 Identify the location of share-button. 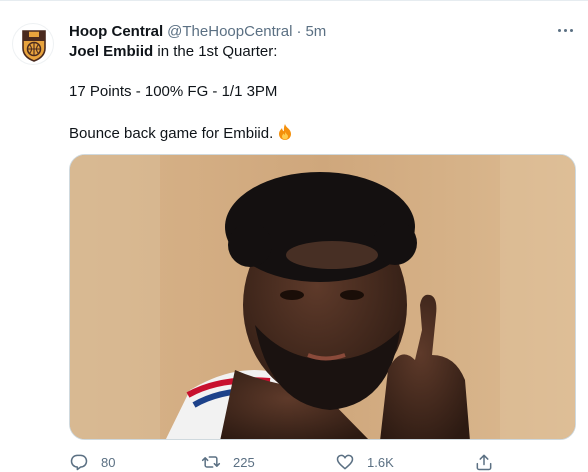
(484, 462).